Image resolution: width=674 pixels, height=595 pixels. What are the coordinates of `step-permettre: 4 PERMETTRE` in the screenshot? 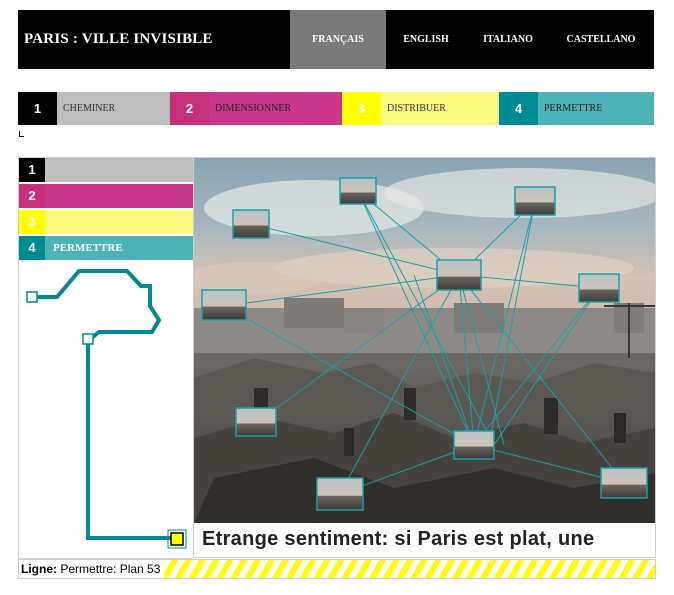 It's located at (576, 108).